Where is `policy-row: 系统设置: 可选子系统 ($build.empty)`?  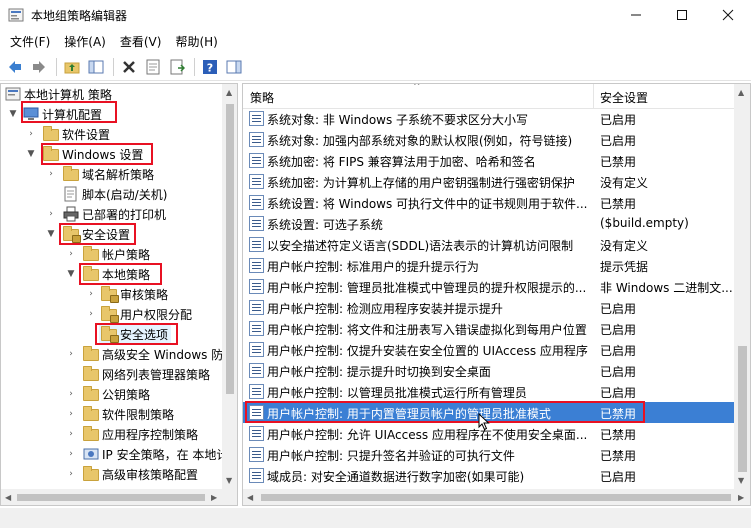
policy-row: 系统设置: 可选子系统 ($build.empty) is located at coordinates (488, 223).